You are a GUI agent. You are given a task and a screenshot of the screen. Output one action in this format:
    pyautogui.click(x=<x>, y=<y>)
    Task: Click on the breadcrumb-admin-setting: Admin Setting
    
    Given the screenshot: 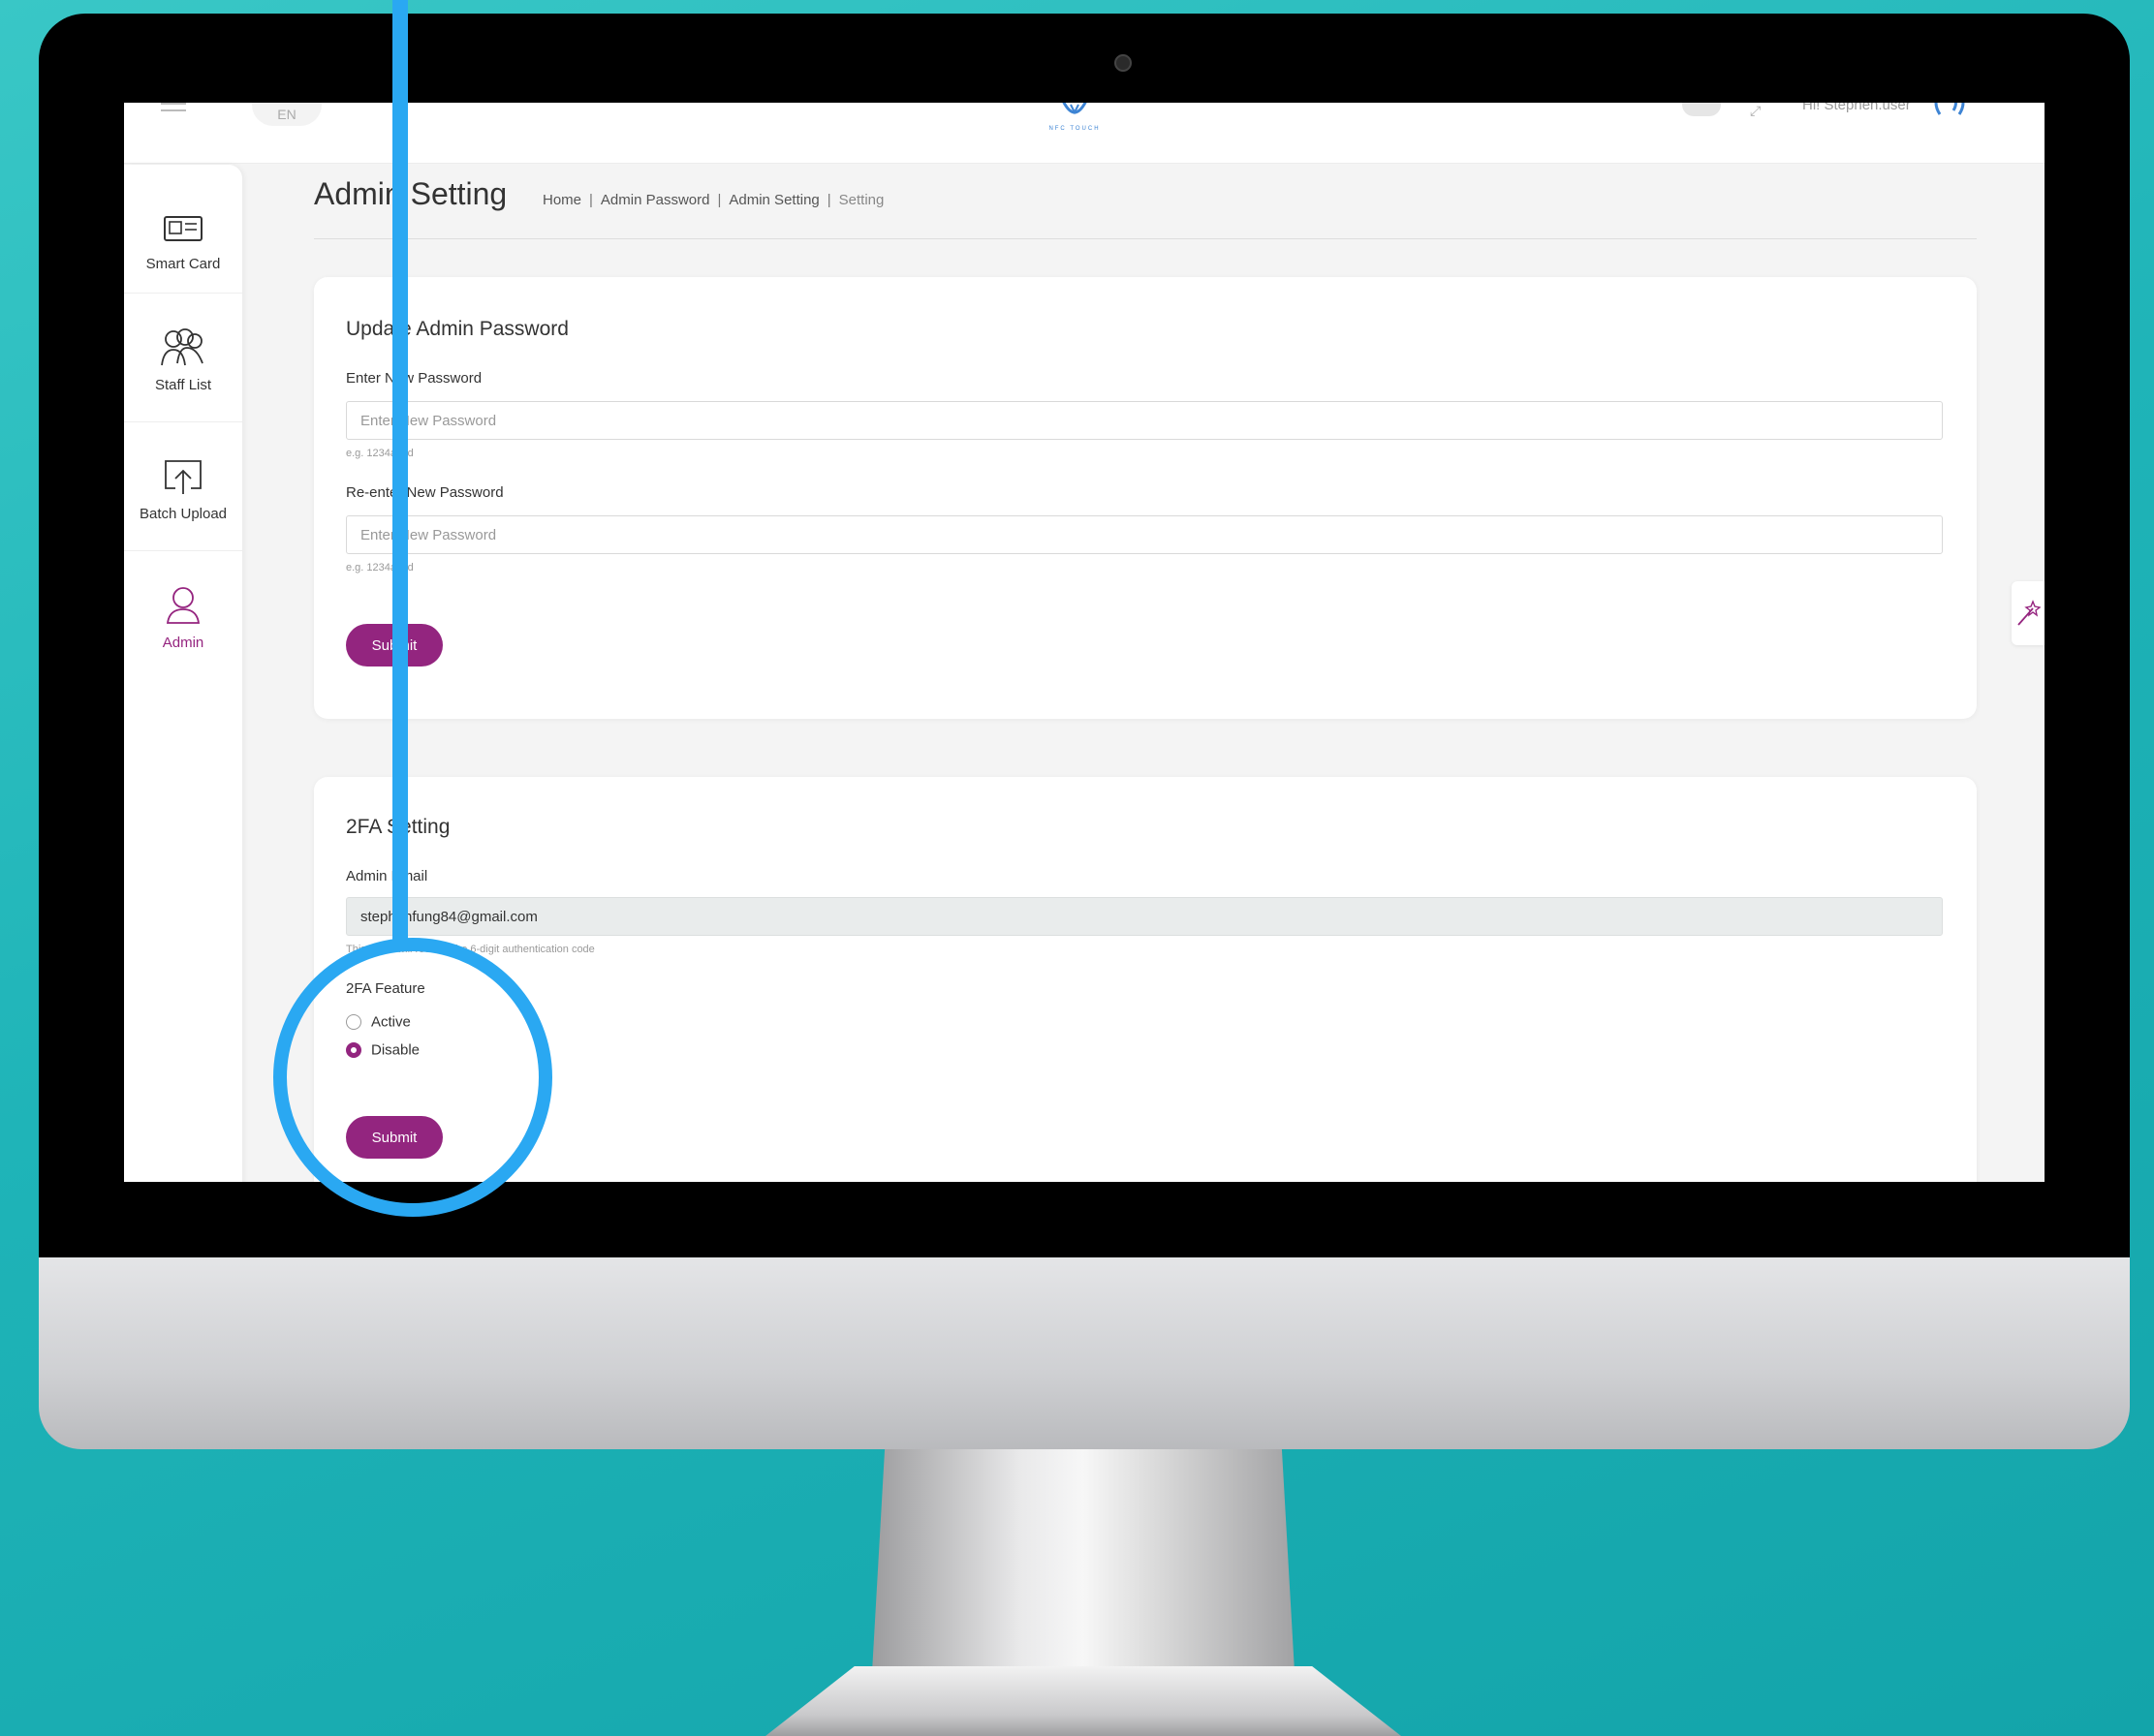 What is the action you would take?
    pyautogui.click(x=774, y=200)
    